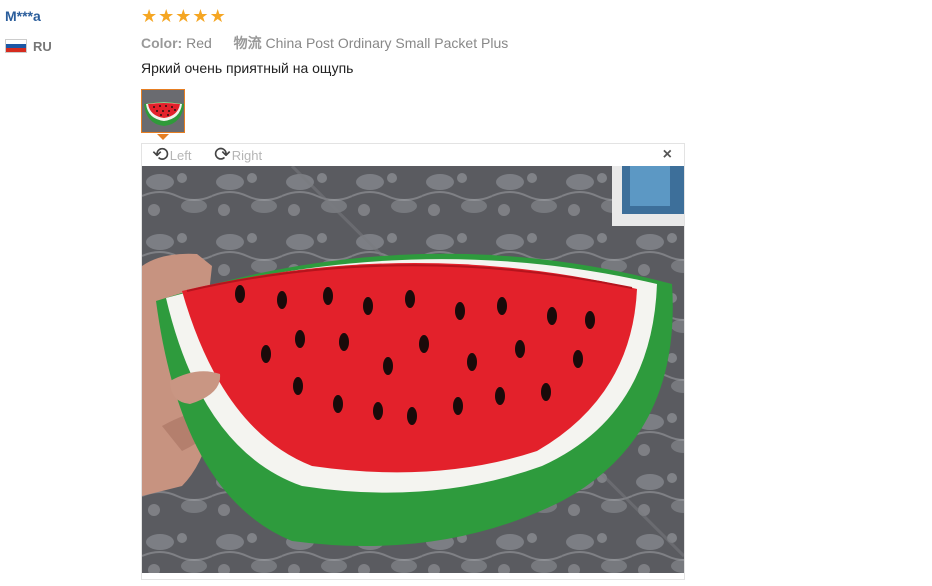 The width and height of the screenshot is (932, 586). I want to click on color-value: Red, so click(199, 43).